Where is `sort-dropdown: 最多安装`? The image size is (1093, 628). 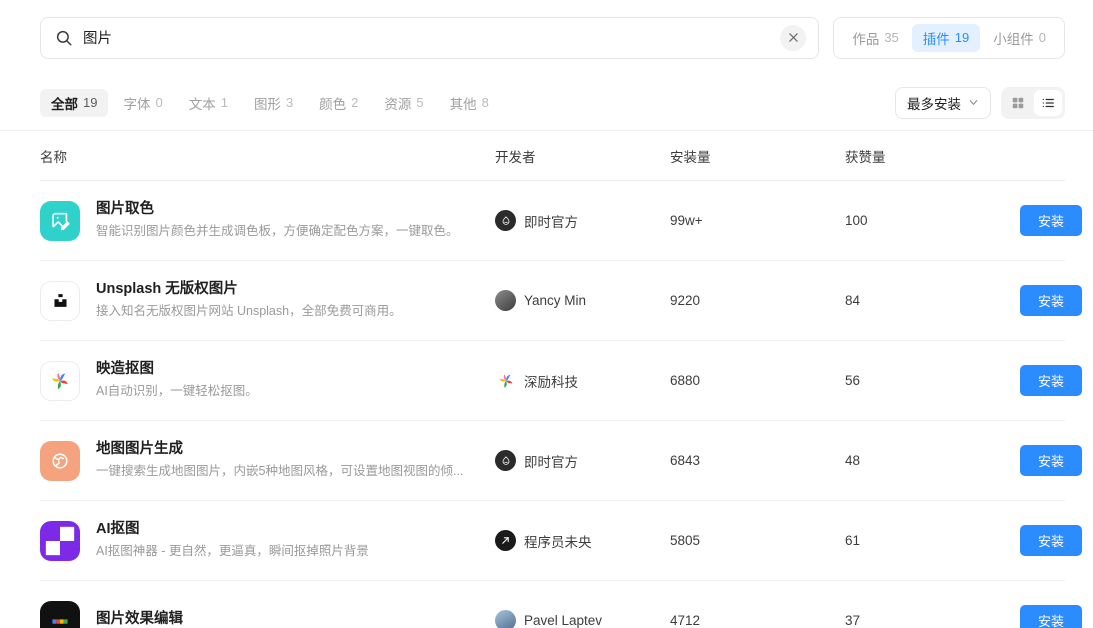 sort-dropdown: 最多安装 is located at coordinates (943, 102).